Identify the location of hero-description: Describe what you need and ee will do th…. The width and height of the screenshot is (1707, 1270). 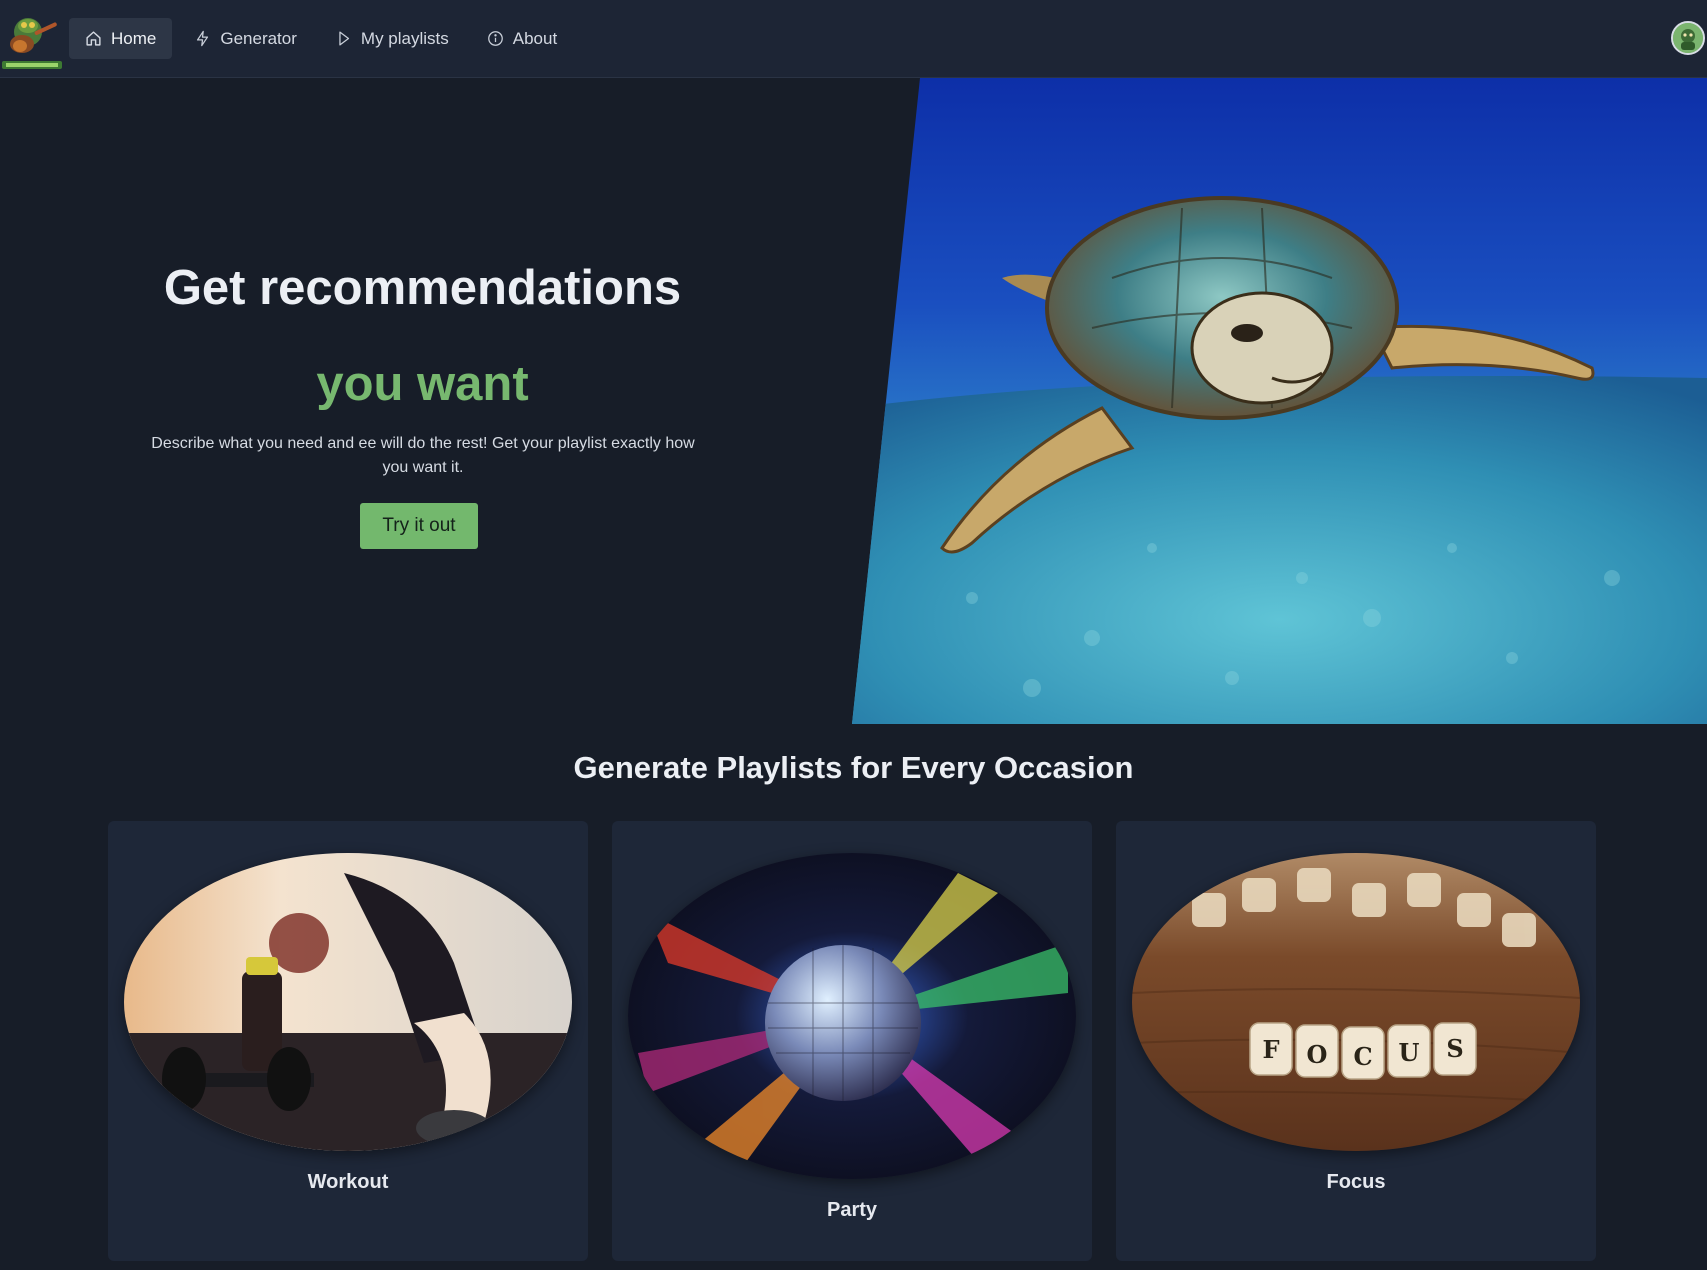
(423, 455).